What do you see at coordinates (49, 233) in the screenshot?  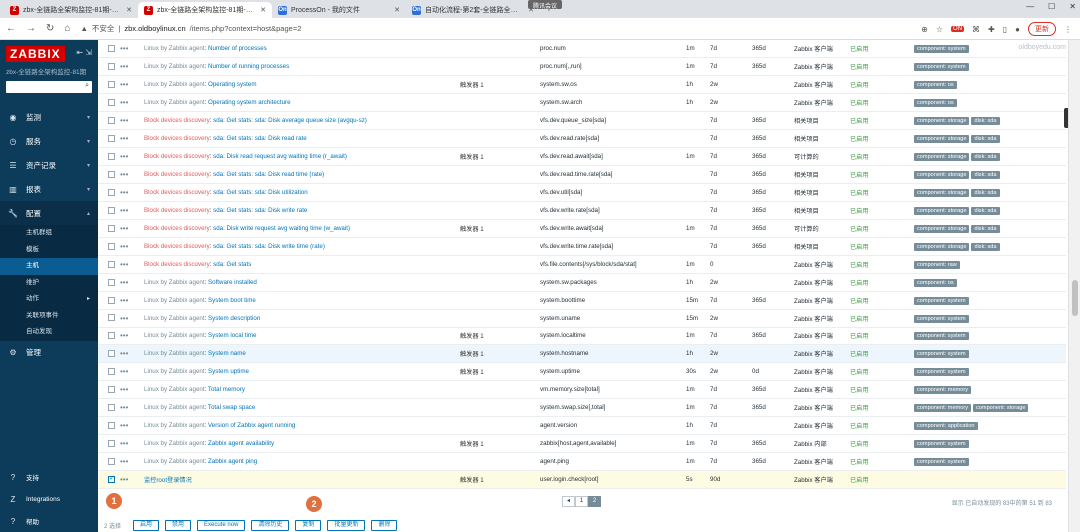 I see `submenu-item: 主机群组` at bounding box center [49, 233].